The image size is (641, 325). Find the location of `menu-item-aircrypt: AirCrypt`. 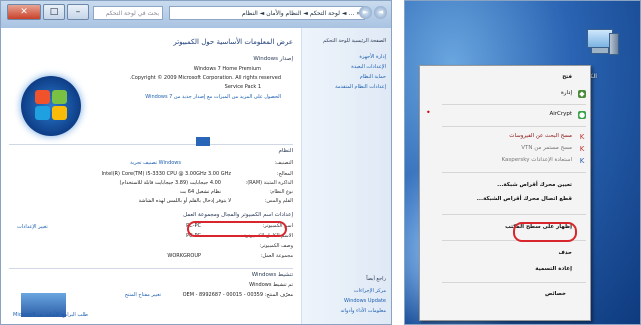

menu-item-aircrypt: AirCrypt is located at coordinates (560, 114).